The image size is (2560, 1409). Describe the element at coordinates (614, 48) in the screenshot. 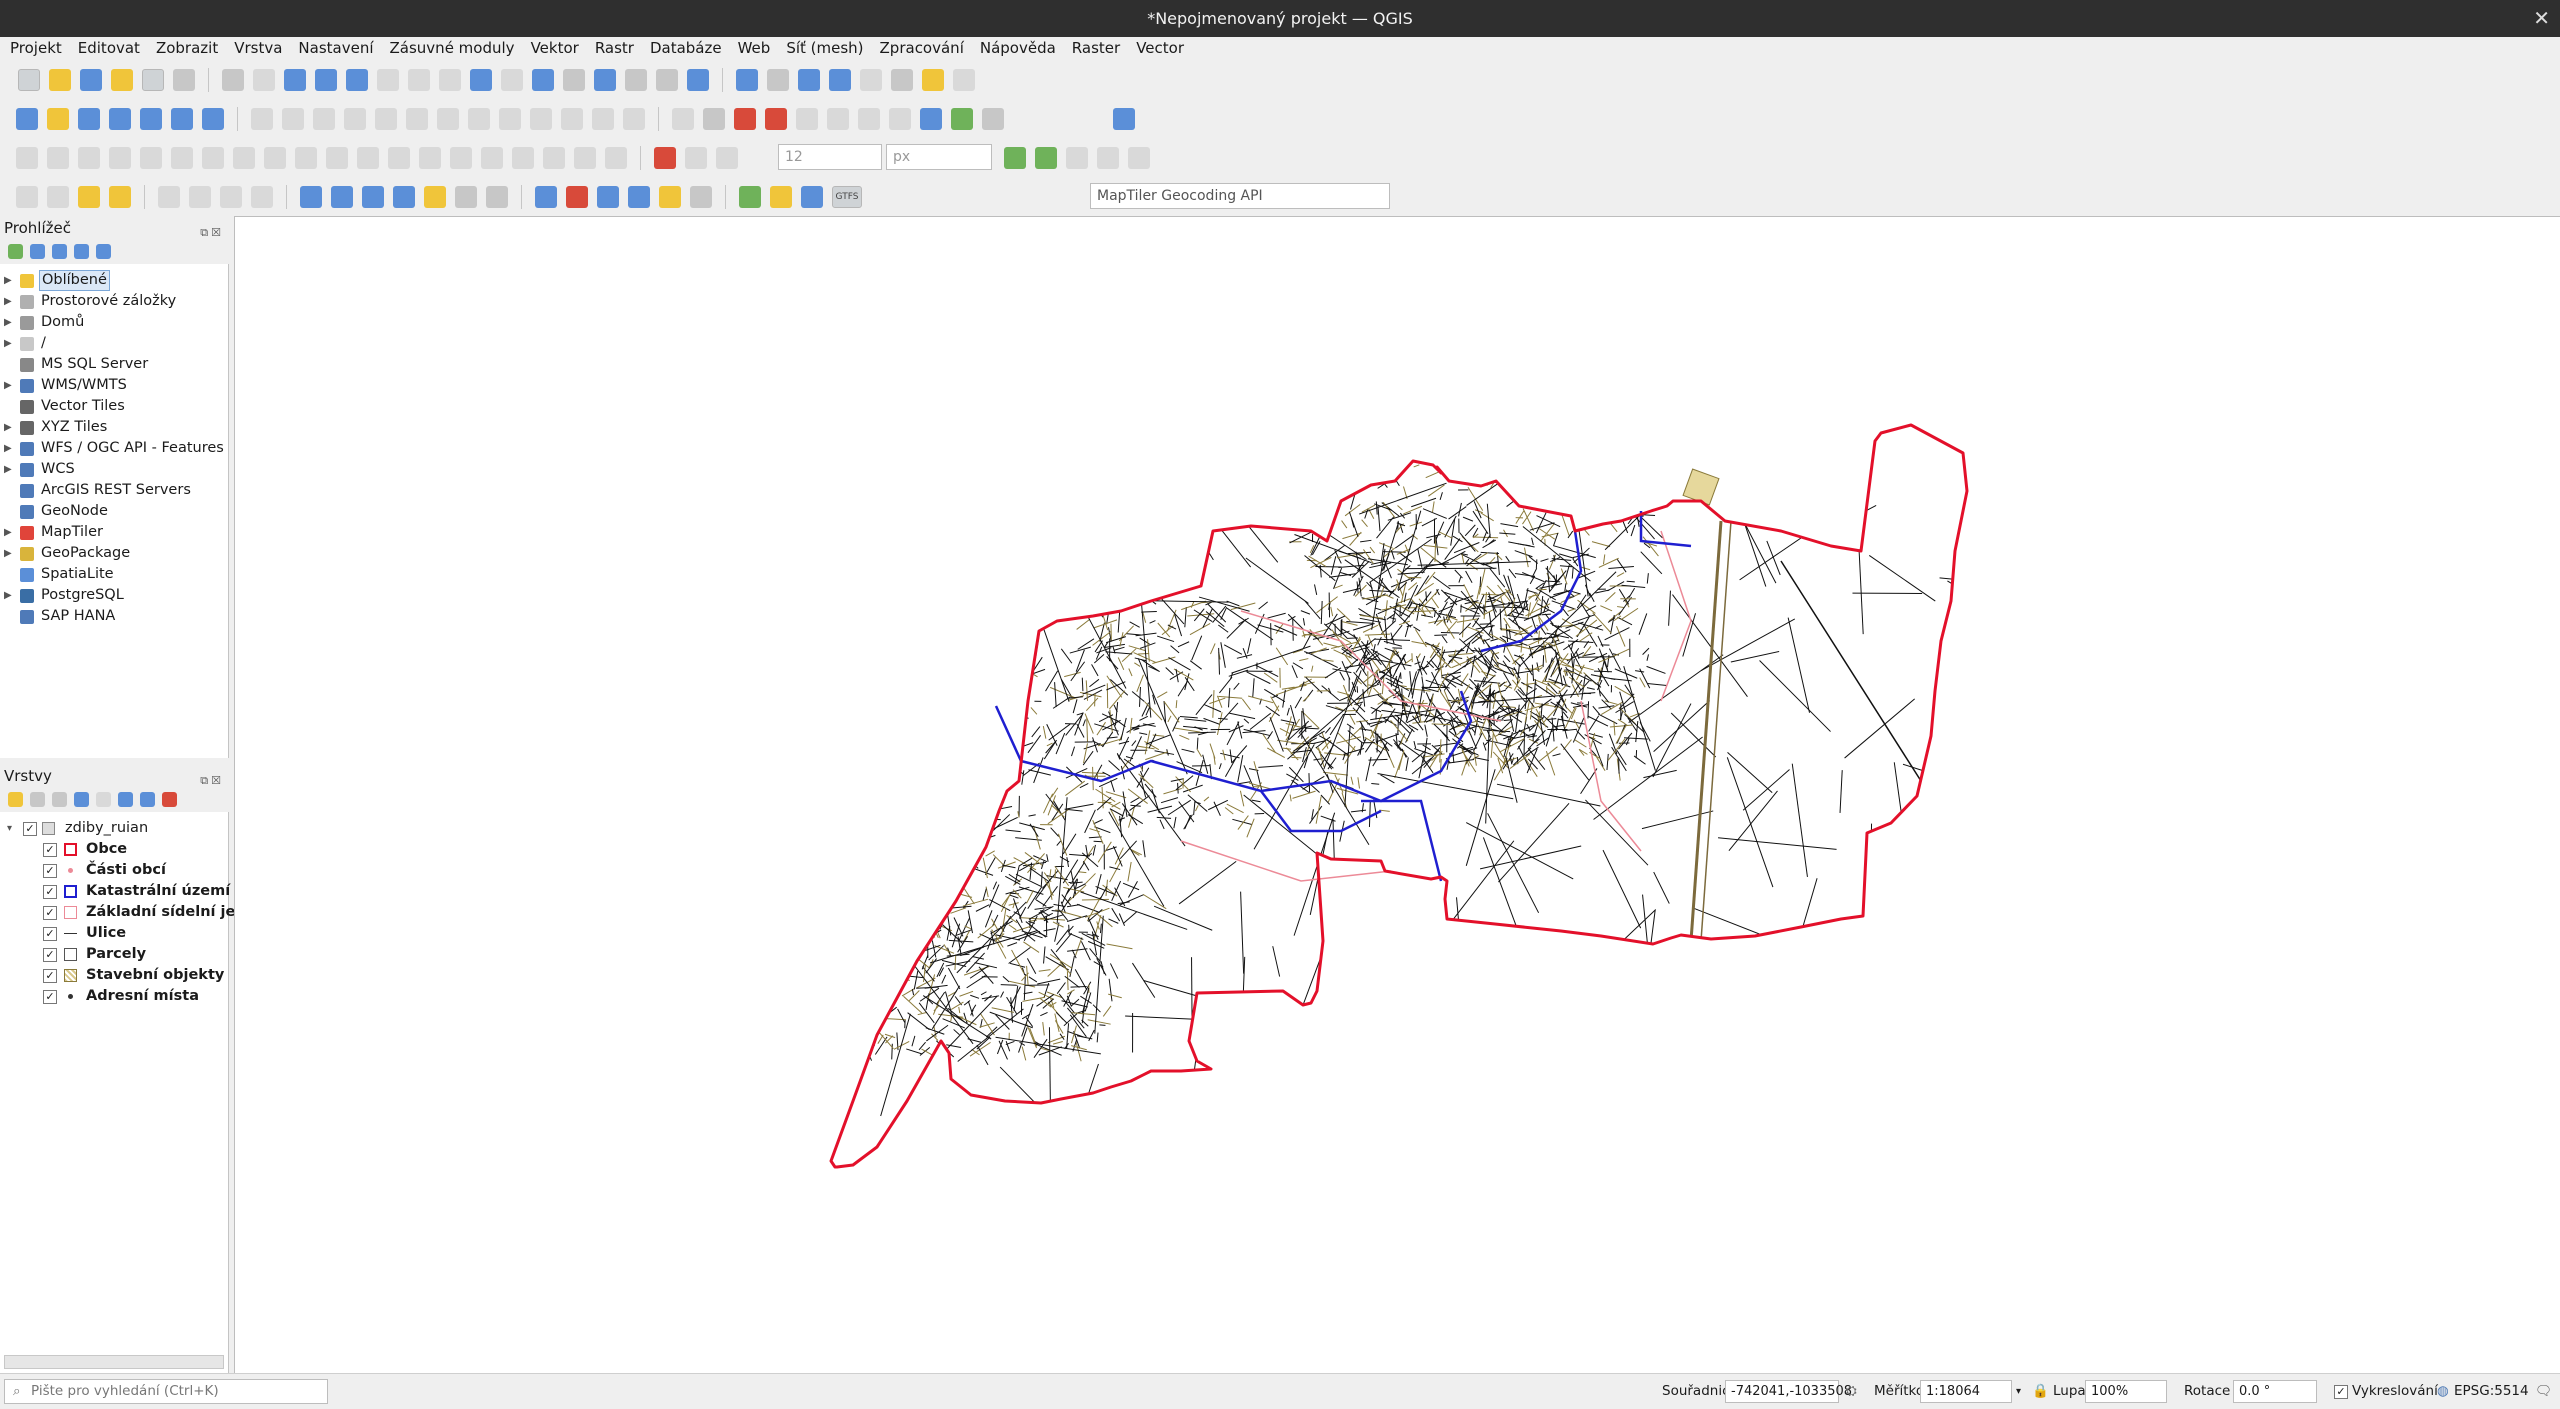

I see `menu-rastr: Rastr` at that location.